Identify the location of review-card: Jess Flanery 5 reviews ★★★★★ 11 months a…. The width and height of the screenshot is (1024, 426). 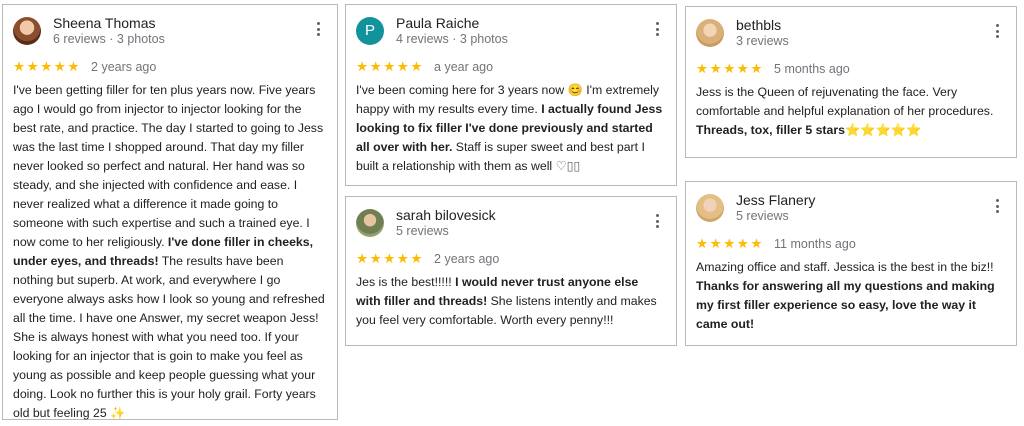
(851, 263).